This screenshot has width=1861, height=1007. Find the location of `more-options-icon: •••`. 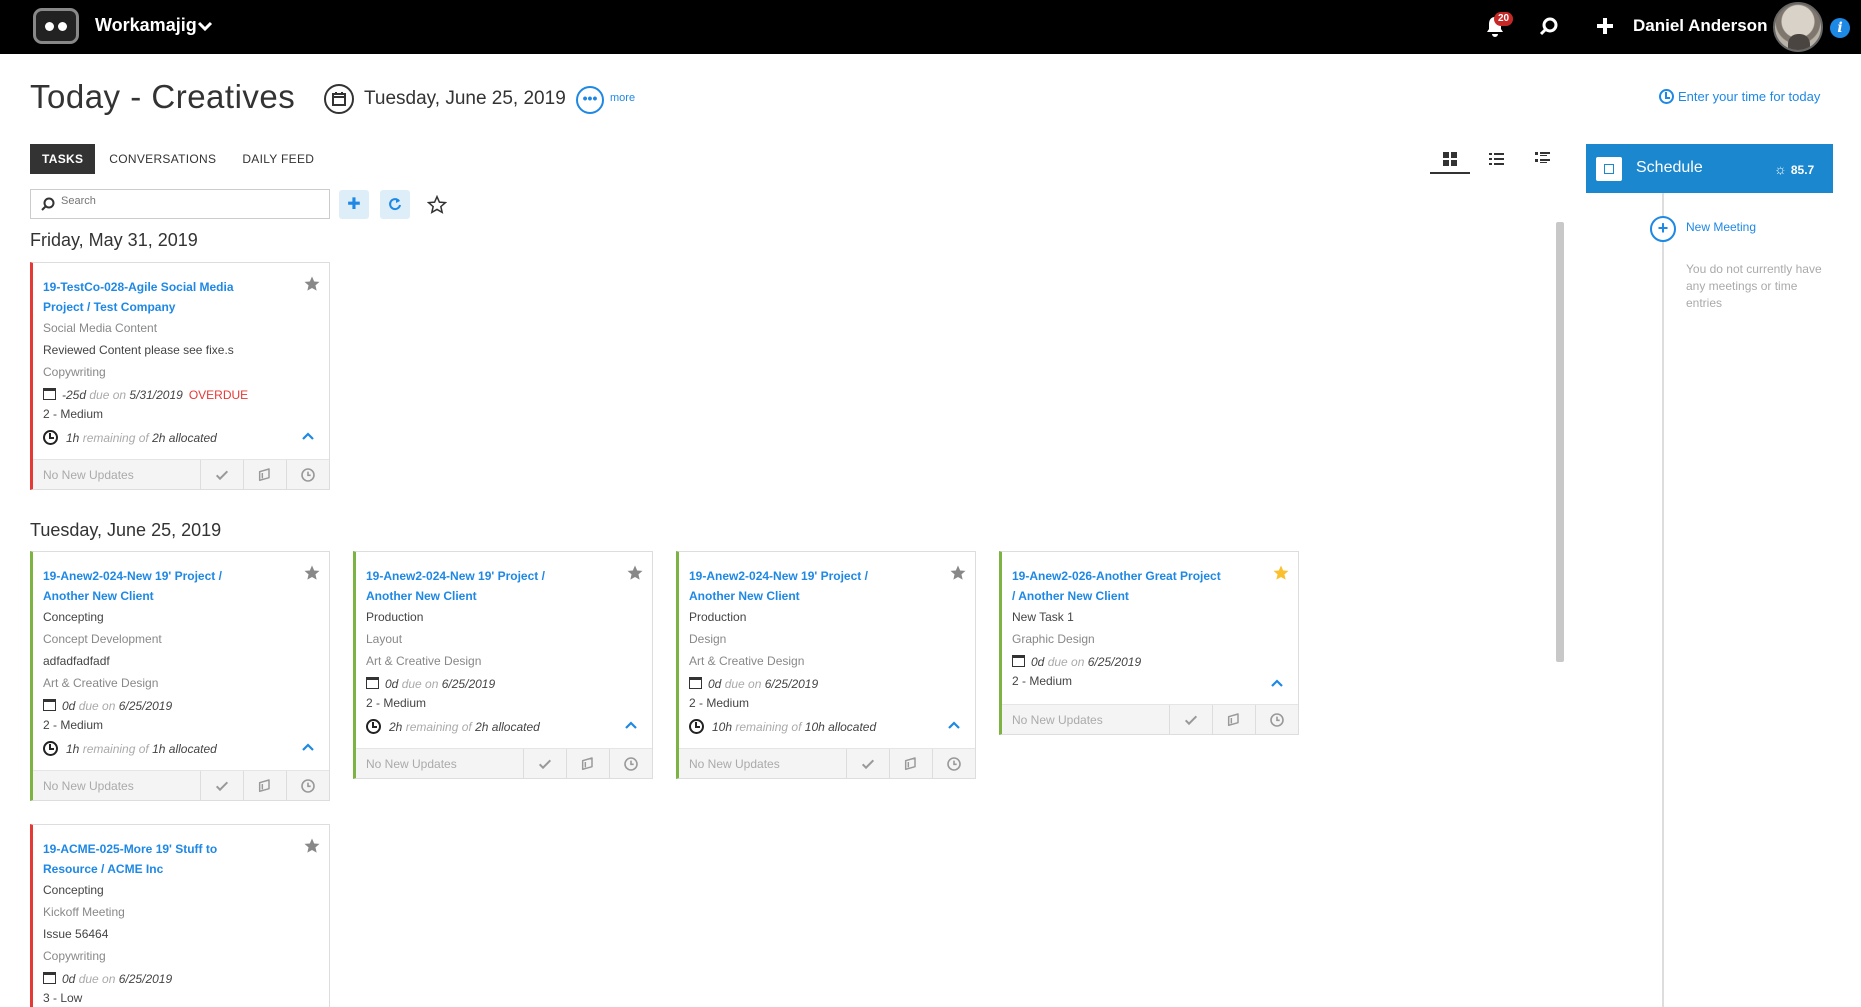

more-options-icon: ••• is located at coordinates (590, 100).